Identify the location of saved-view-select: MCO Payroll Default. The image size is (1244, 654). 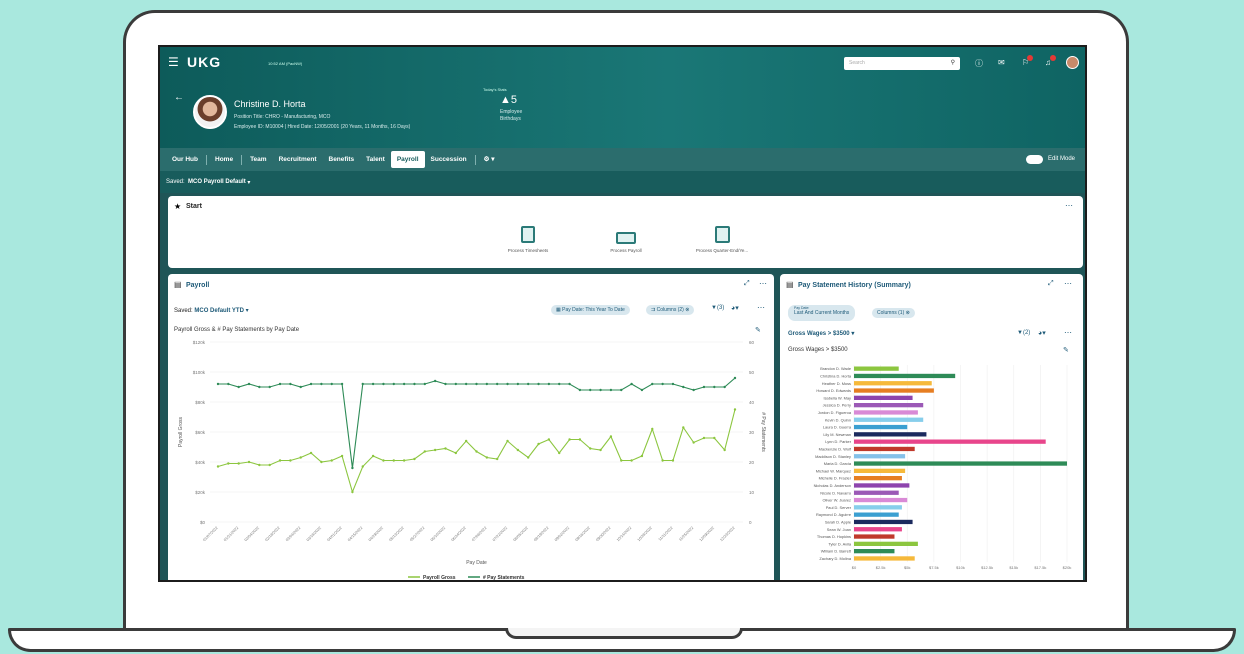
(217, 182).